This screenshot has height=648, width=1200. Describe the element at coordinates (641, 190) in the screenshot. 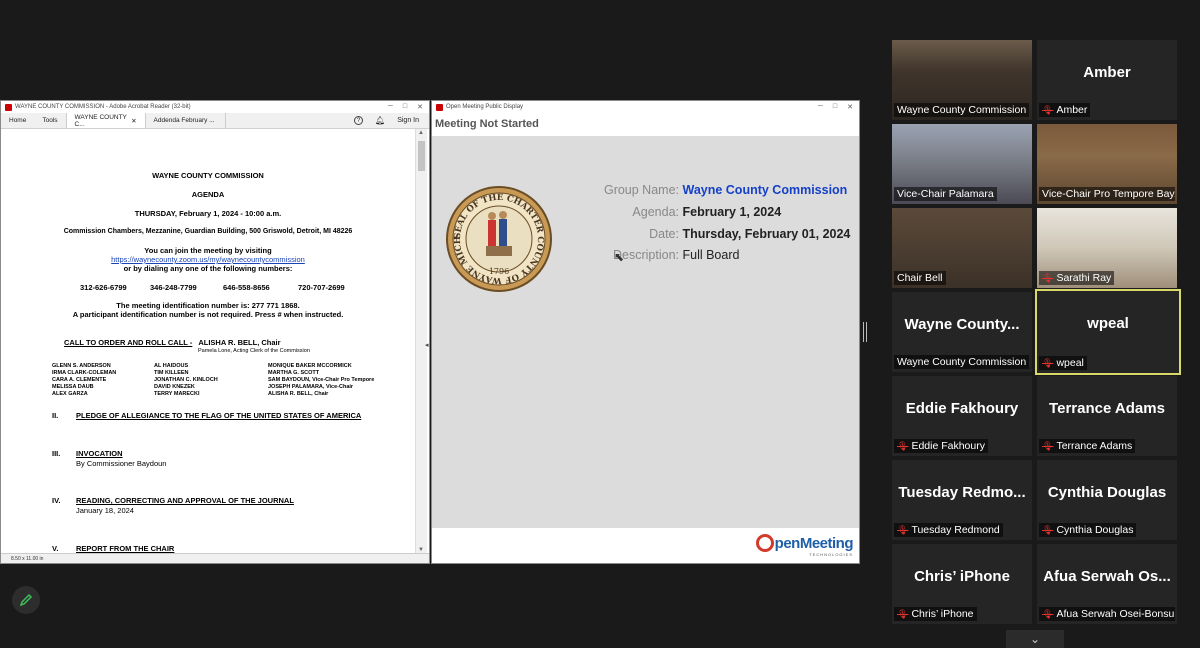

I see `group-name-label: Group Name:` at that location.